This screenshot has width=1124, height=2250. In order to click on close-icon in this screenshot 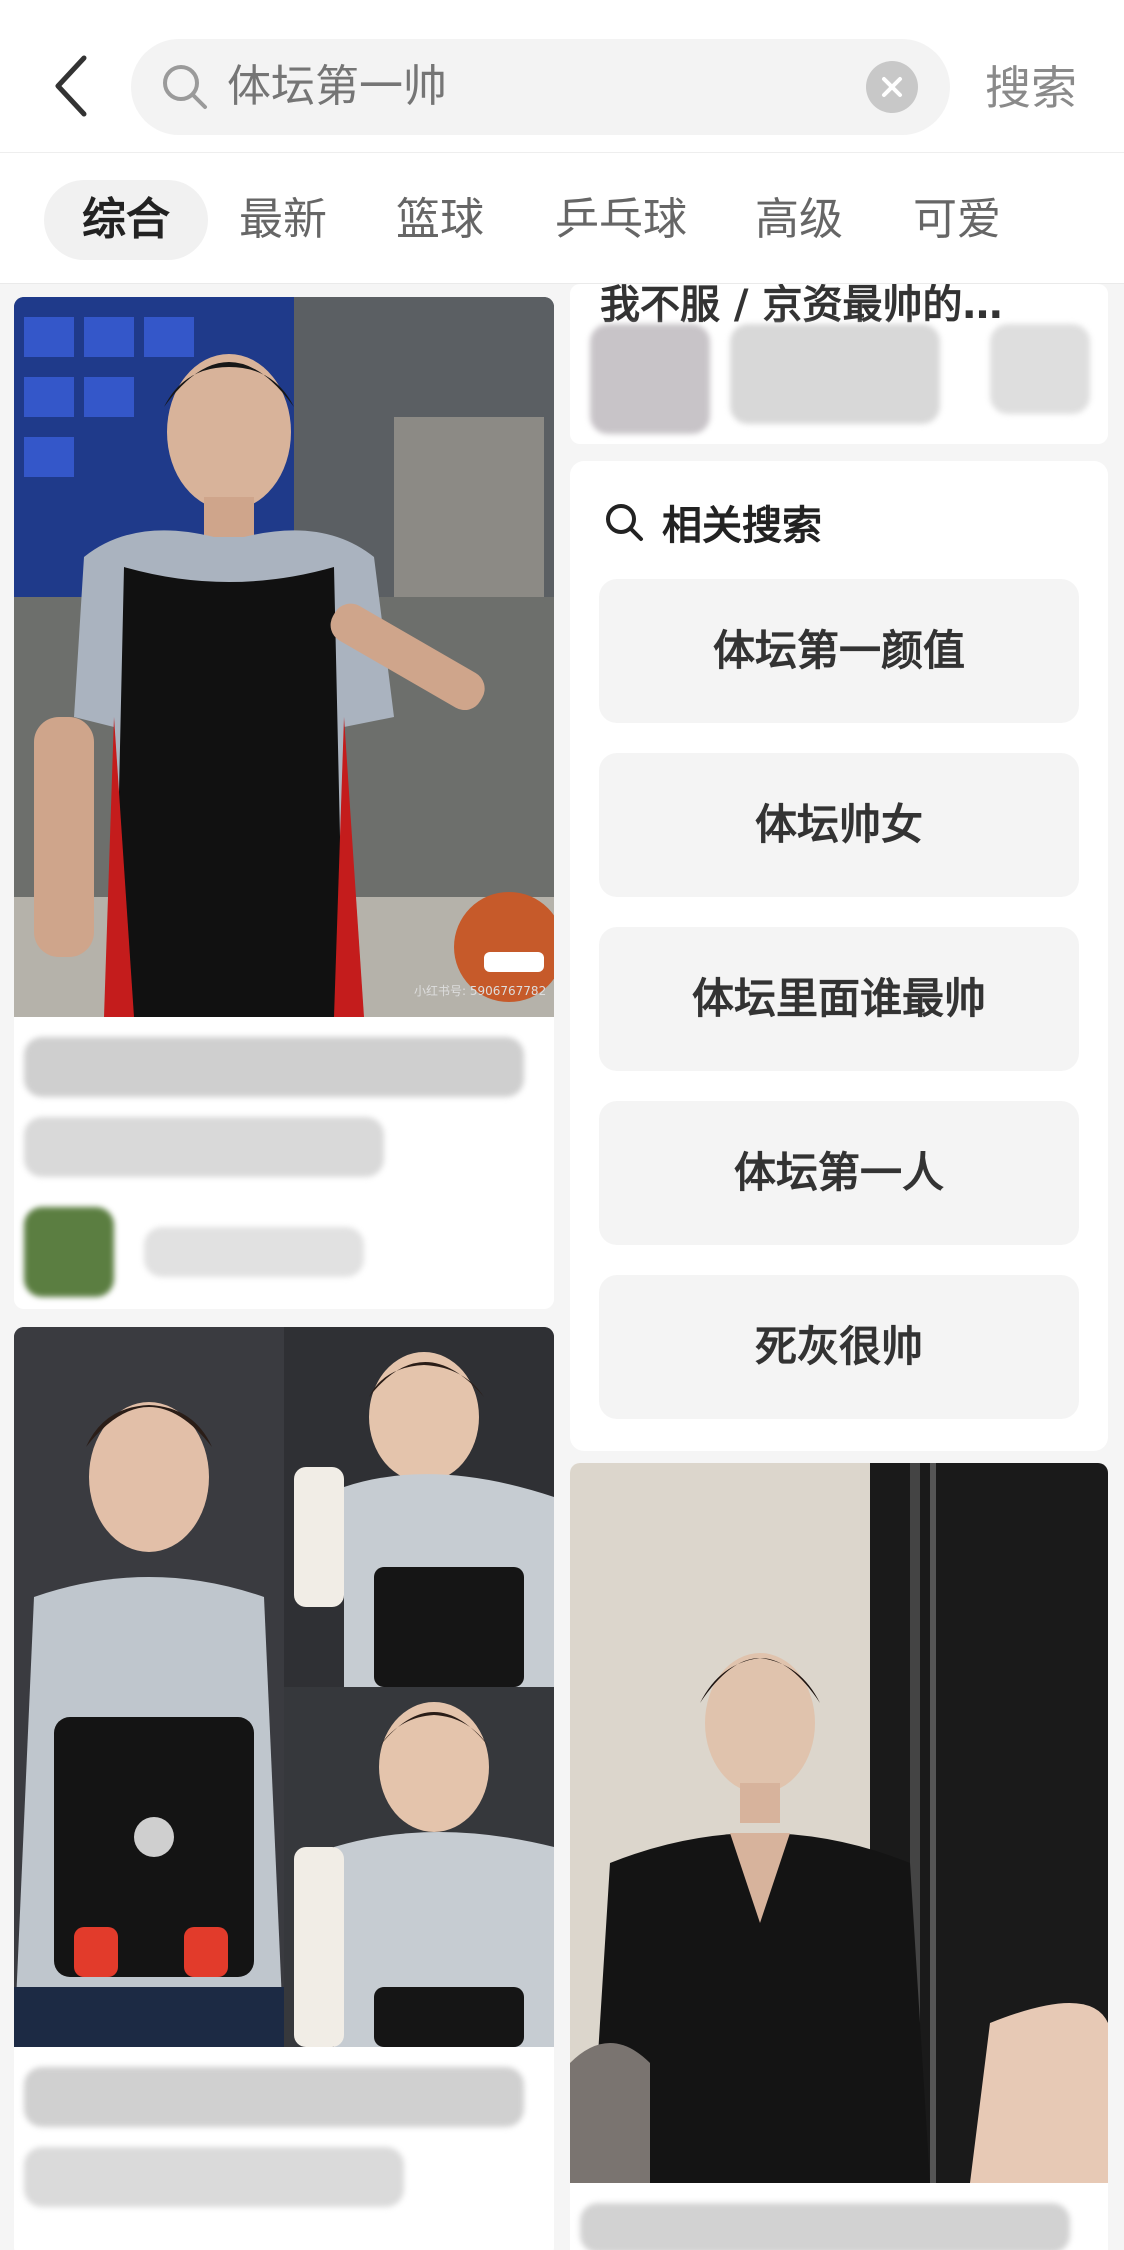, I will do `click(892, 87)`.